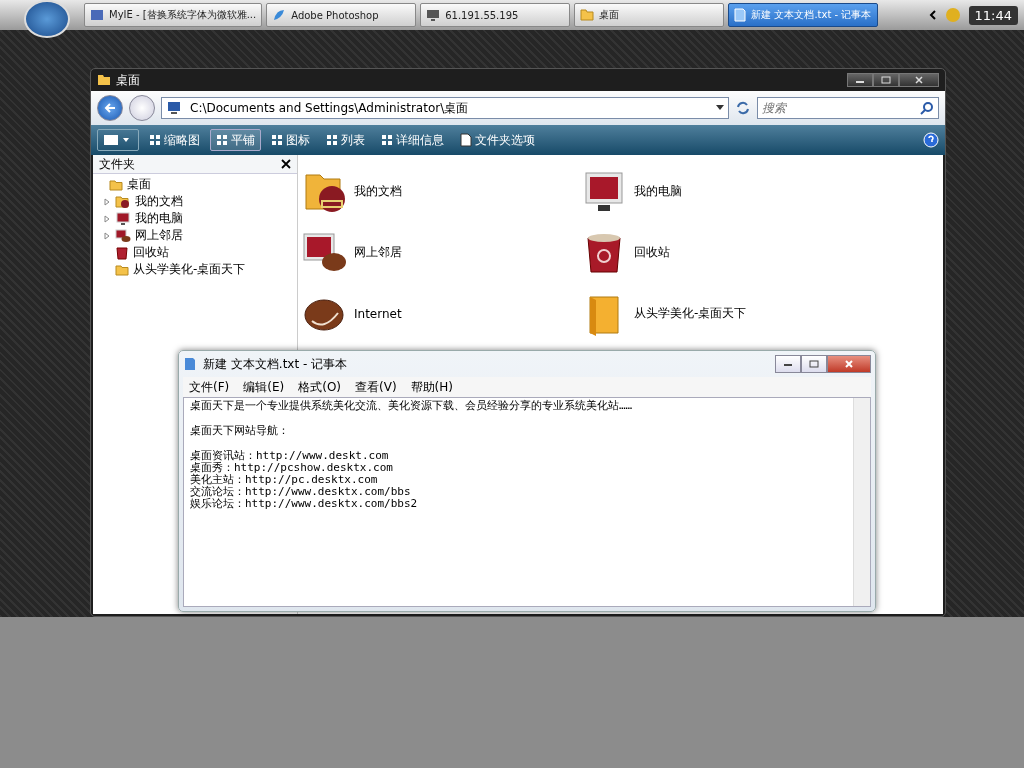 Image resolution: width=1024 pixels, height=768 pixels. What do you see at coordinates (320, 387) in the screenshot?
I see `menu-item: 格式(O)` at bounding box center [320, 387].